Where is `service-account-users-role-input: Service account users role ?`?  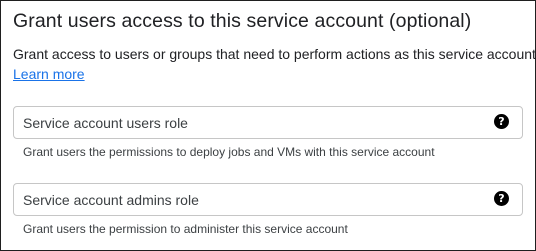 service-account-users-role-input: Service account users role ? is located at coordinates (268, 122).